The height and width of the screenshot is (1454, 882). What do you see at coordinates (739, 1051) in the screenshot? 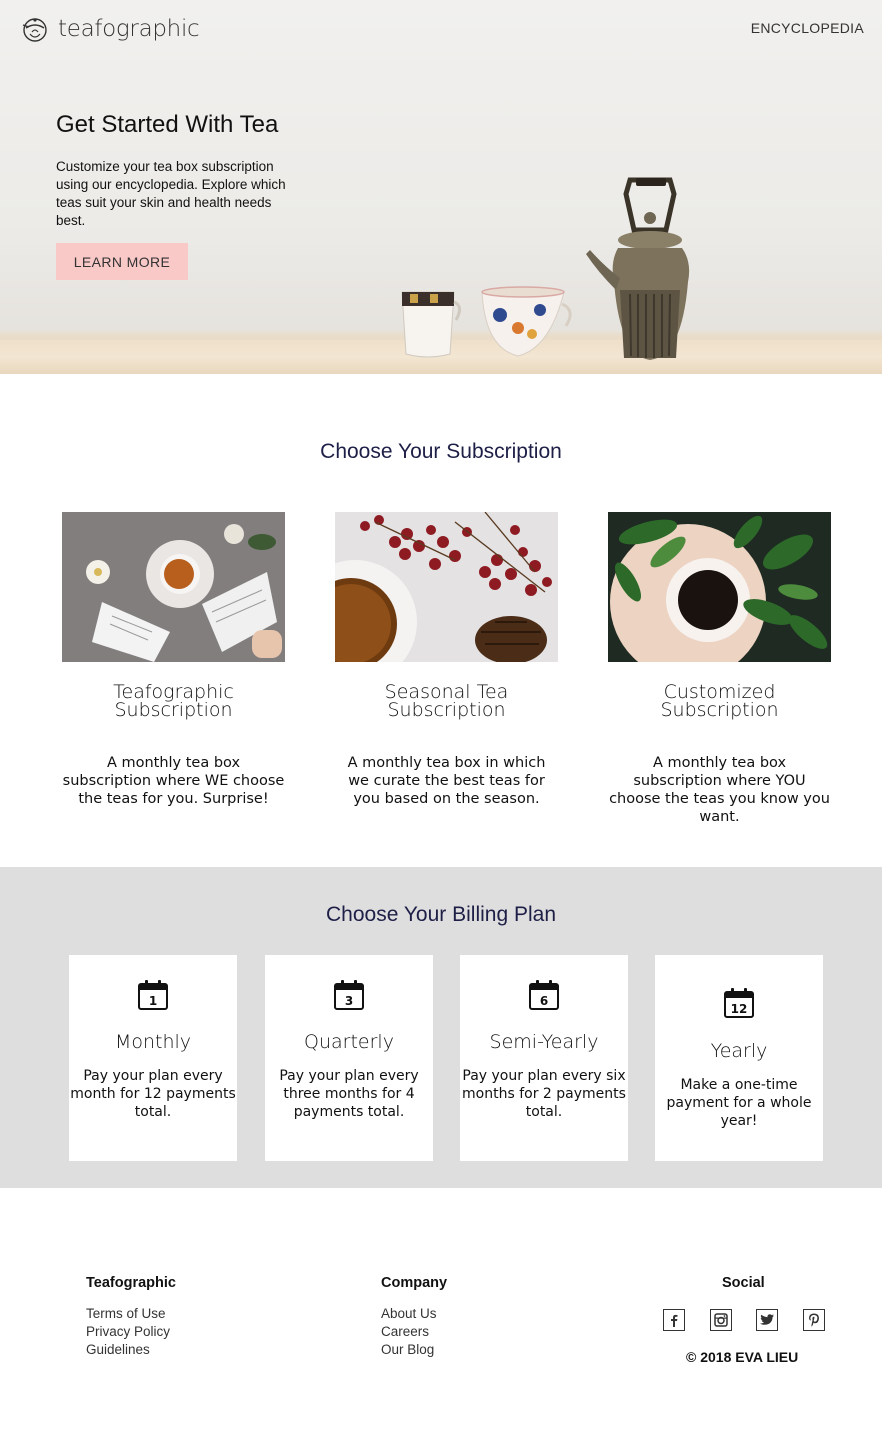
I see `plan-name: Yearly` at bounding box center [739, 1051].